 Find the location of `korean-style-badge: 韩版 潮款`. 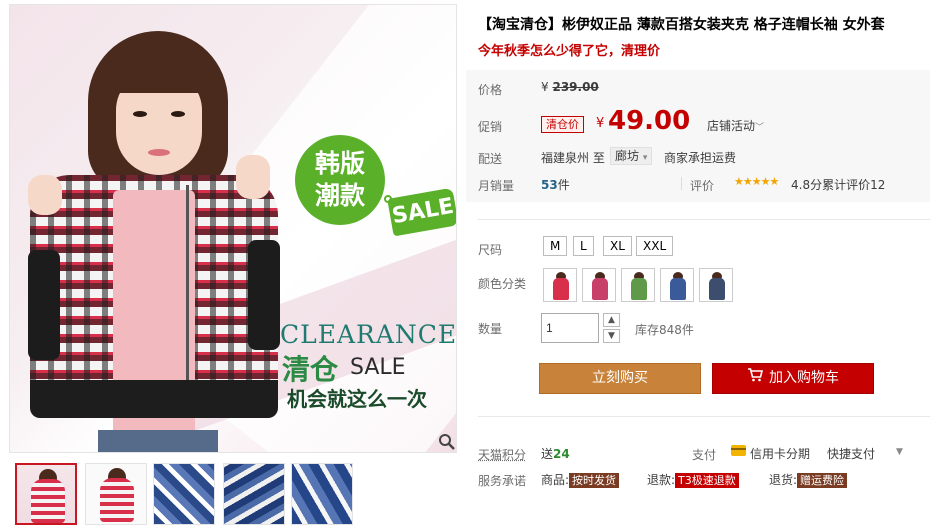

korean-style-badge: 韩版 潮款 is located at coordinates (340, 180).